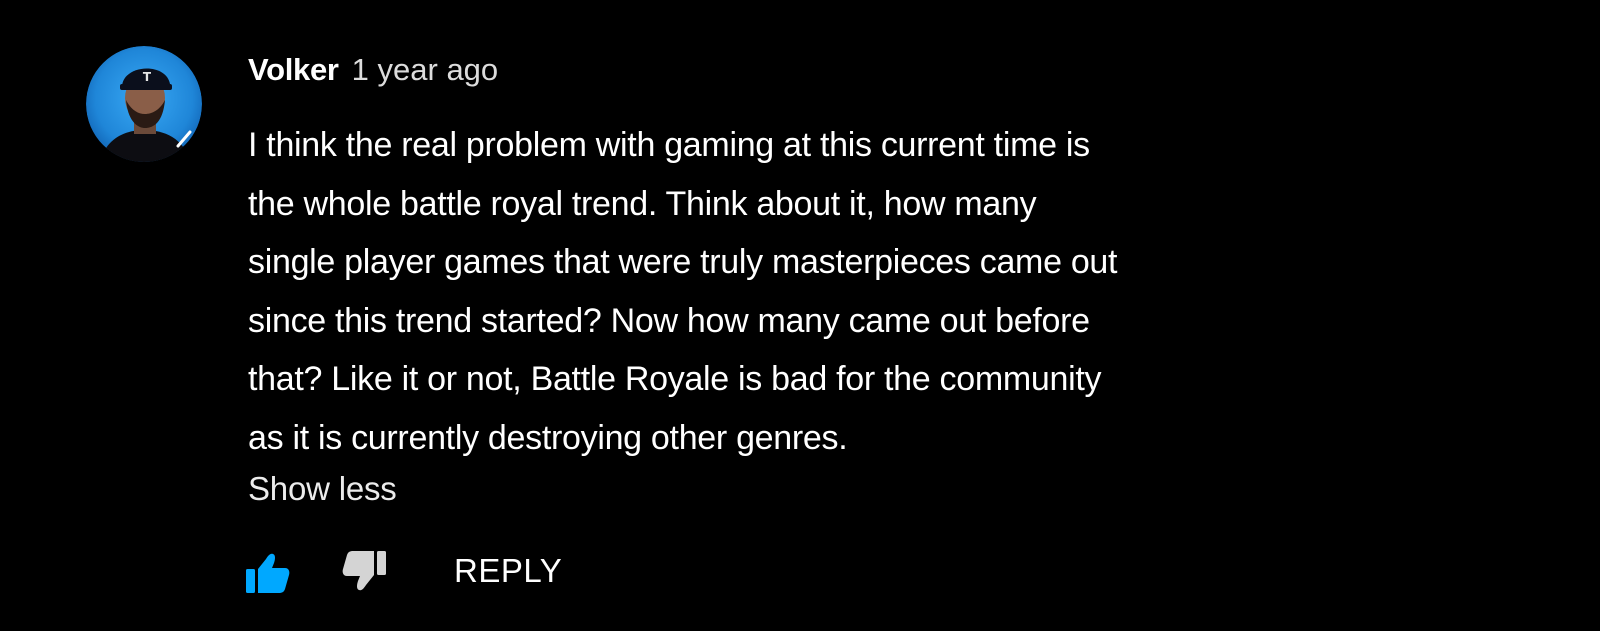 The image size is (1600, 631). Describe the element at coordinates (508, 571) in the screenshot. I see `reply-button: REPLY` at that location.